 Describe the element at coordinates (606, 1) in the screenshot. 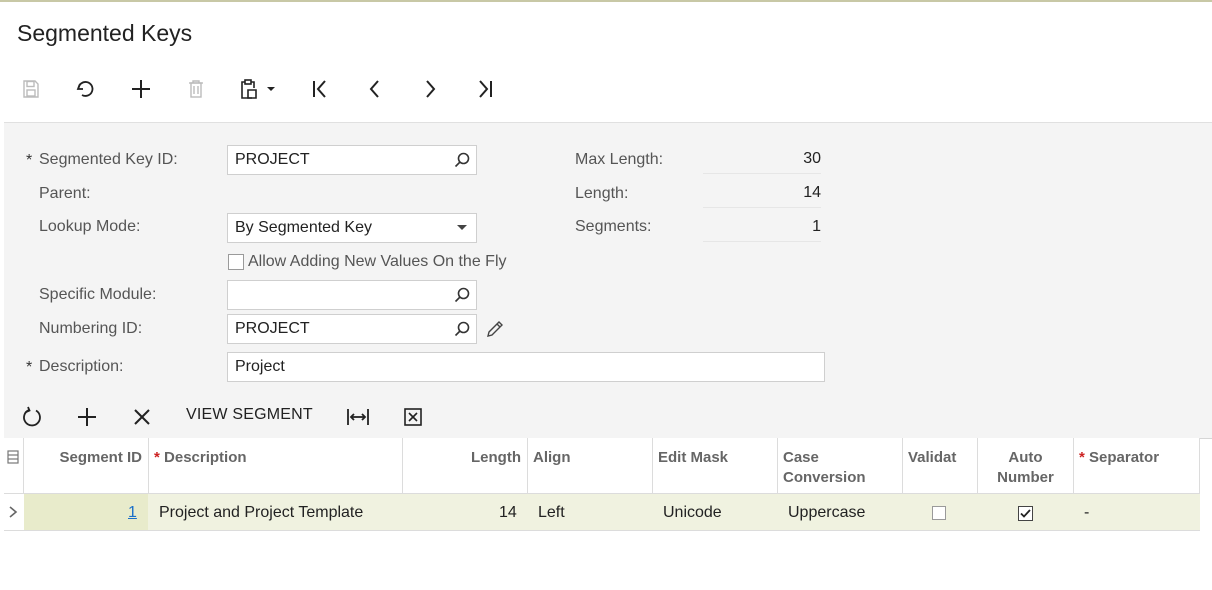

I see `top-border` at that location.